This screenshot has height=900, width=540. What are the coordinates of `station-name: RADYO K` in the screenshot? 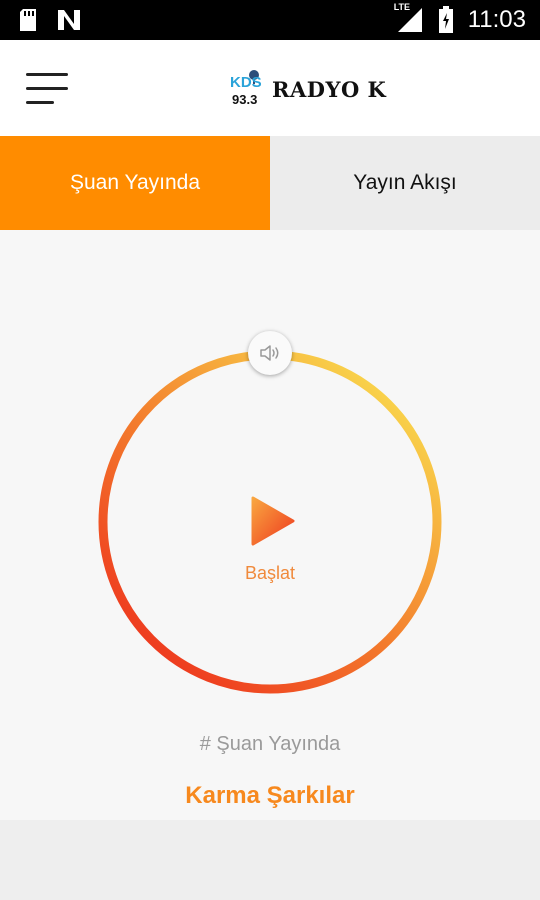 It's located at (329, 89).